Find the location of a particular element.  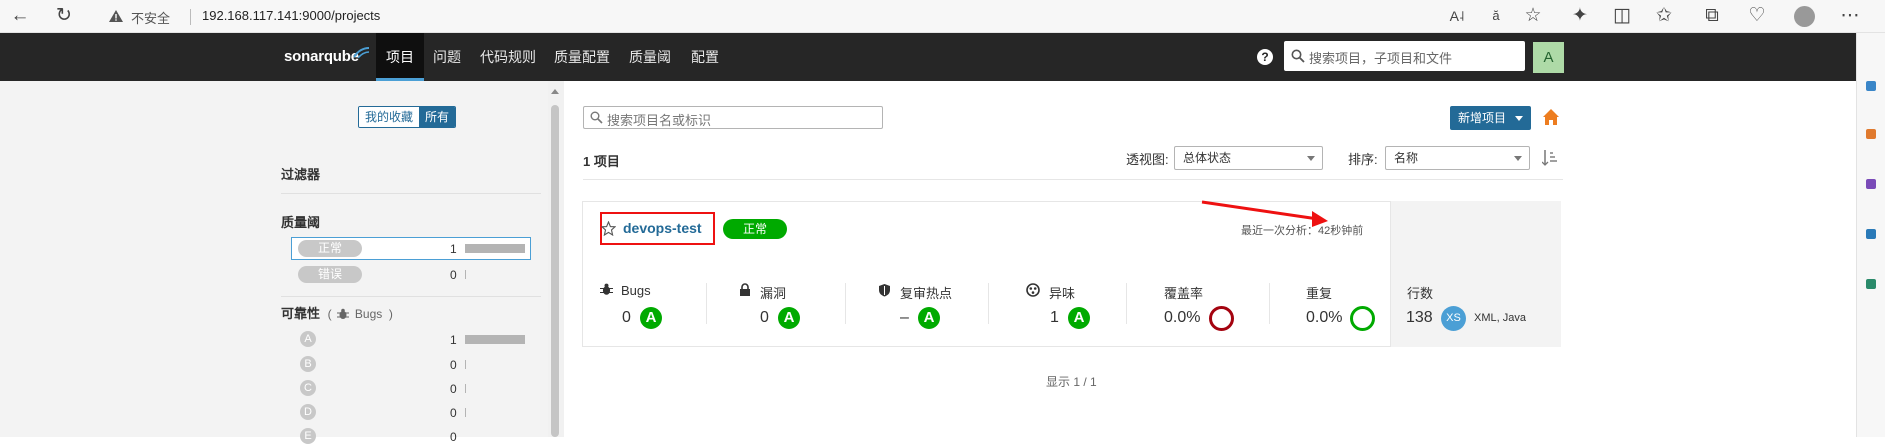

reliability-b-count: 0 is located at coordinates (453, 365).